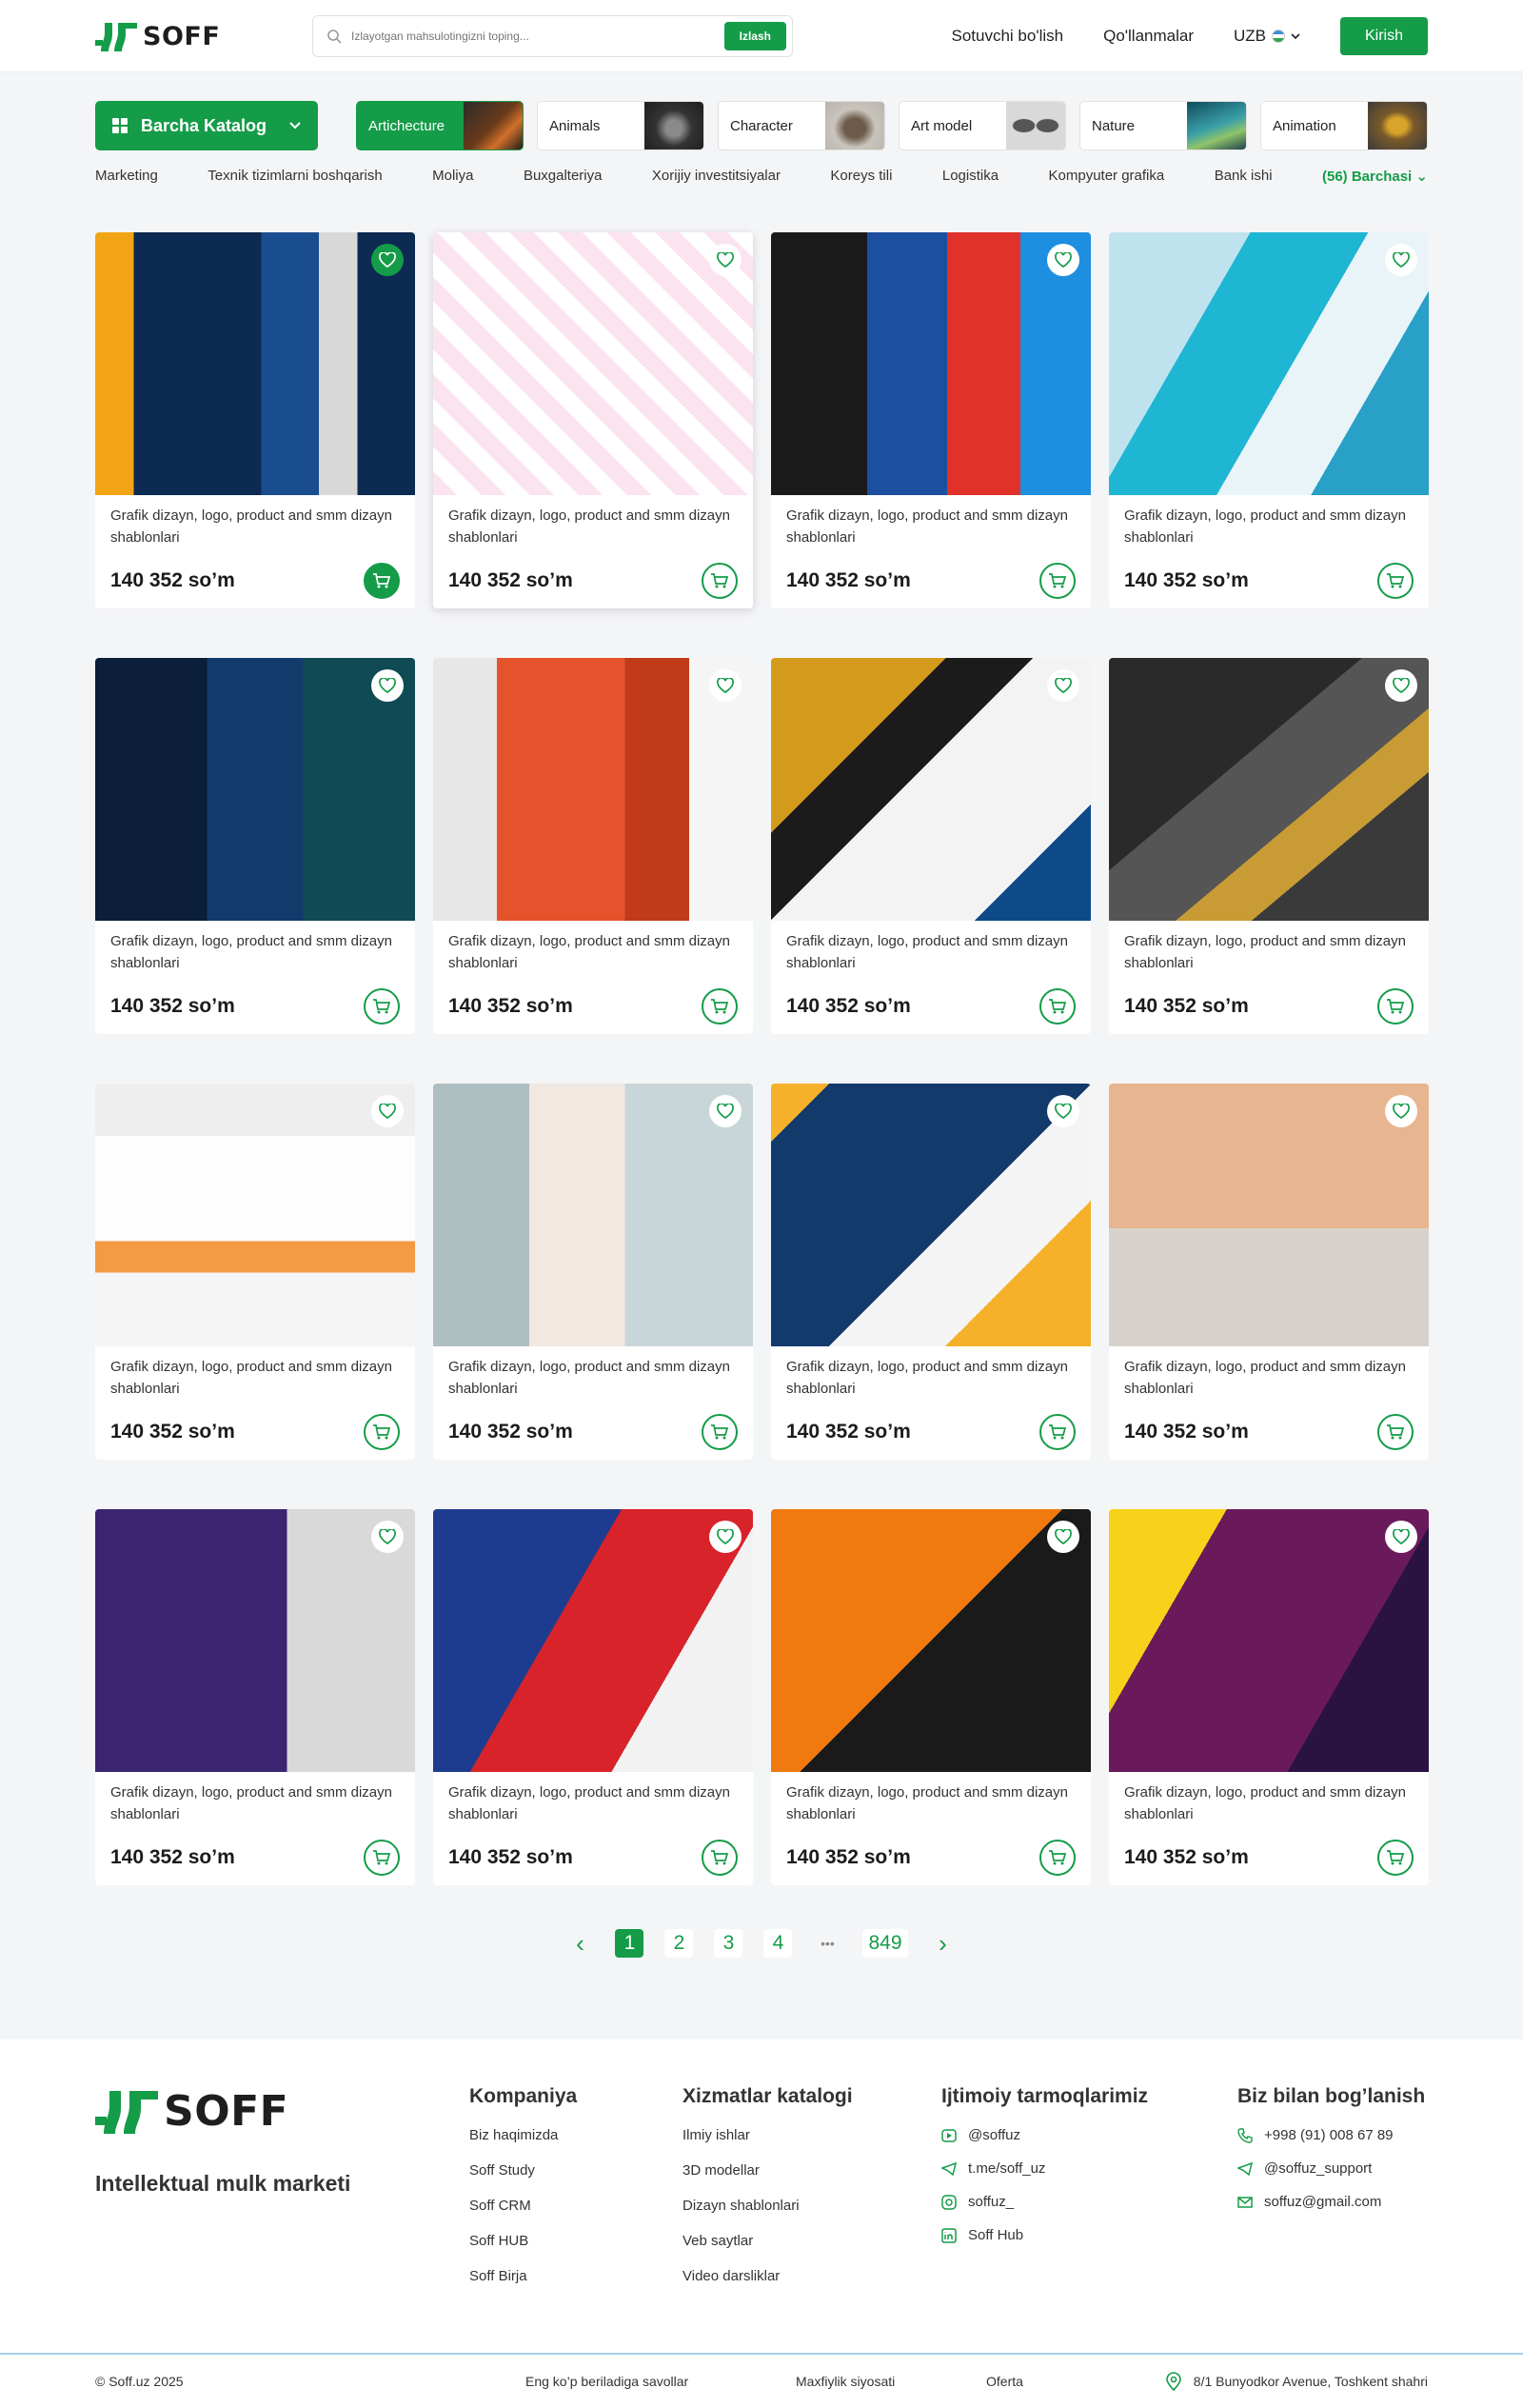 The width and height of the screenshot is (1523, 2408). Describe the element at coordinates (1107, 176) in the screenshot. I see `subcat-link: Kompyuter grafika` at that location.